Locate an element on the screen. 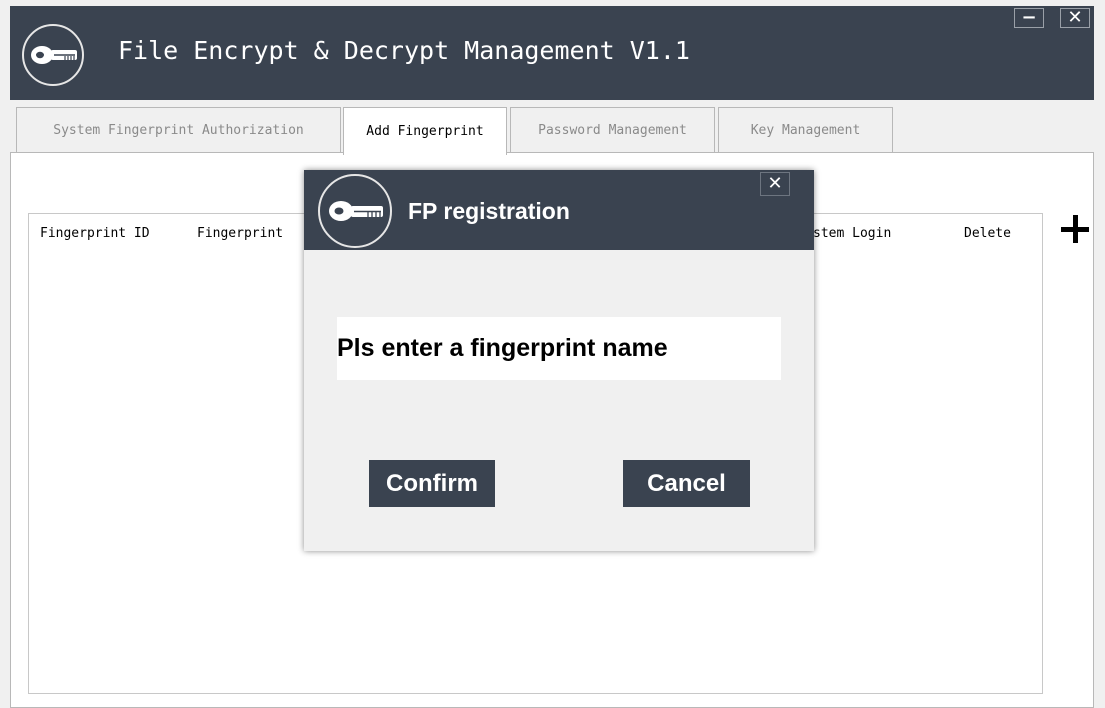 This screenshot has width=1105, height=708. app-title: File Encrypt & Decrypt Management V1.1 is located at coordinates (404, 50).